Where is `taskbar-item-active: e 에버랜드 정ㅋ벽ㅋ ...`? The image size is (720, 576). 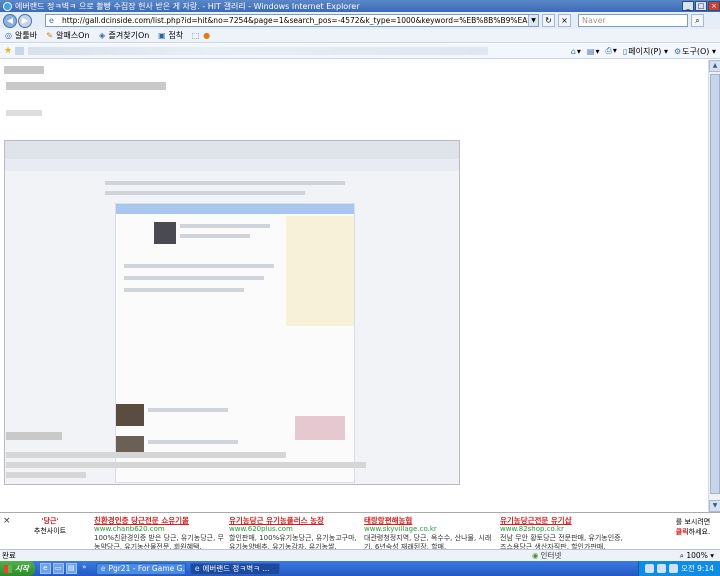 taskbar-item-active: e 에버랜드 정ㅋ벽ㅋ ... is located at coordinates (234, 568).